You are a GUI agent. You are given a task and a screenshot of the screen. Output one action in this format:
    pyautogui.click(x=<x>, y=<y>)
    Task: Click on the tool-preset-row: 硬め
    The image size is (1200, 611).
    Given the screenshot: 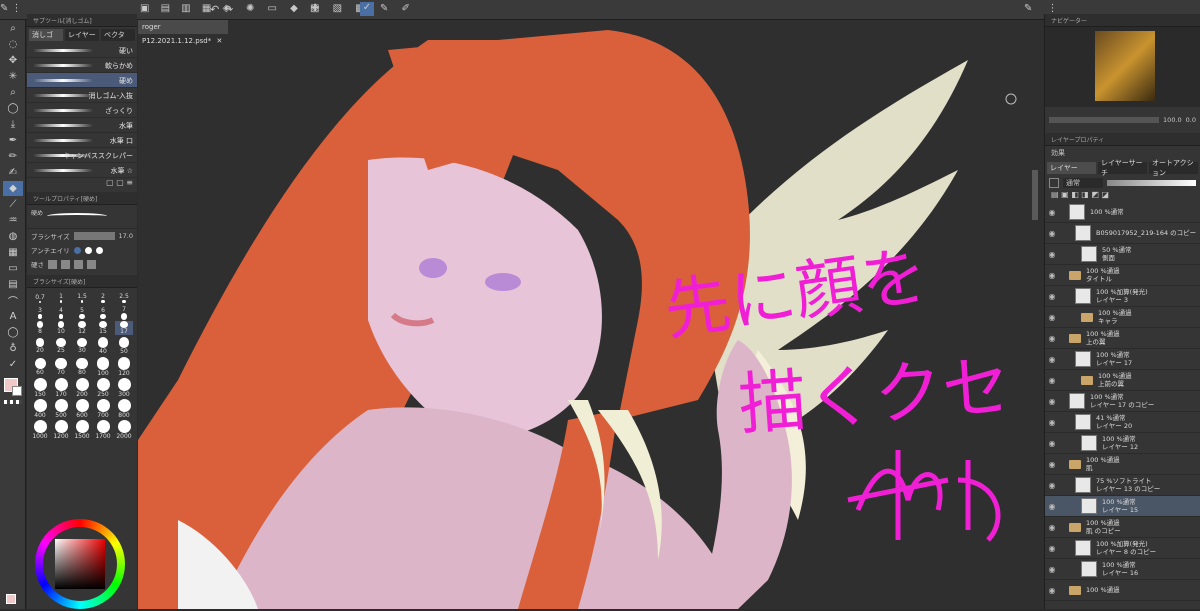 What is the action you would take?
    pyautogui.click(x=82, y=217)
    